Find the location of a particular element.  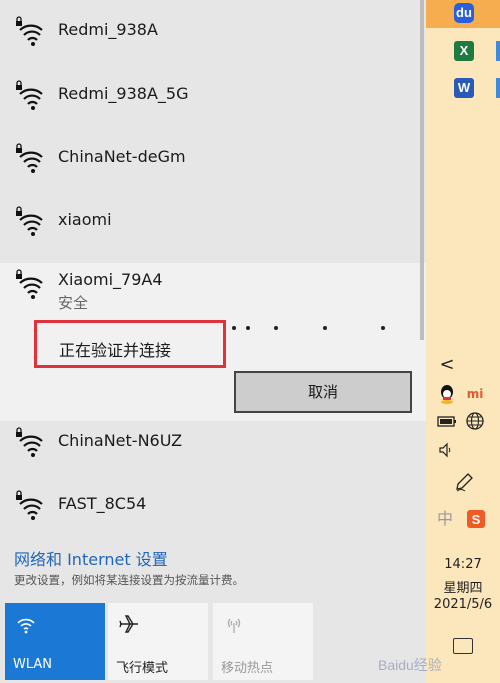

excel-icon: X is located at coordinates (464, 51).